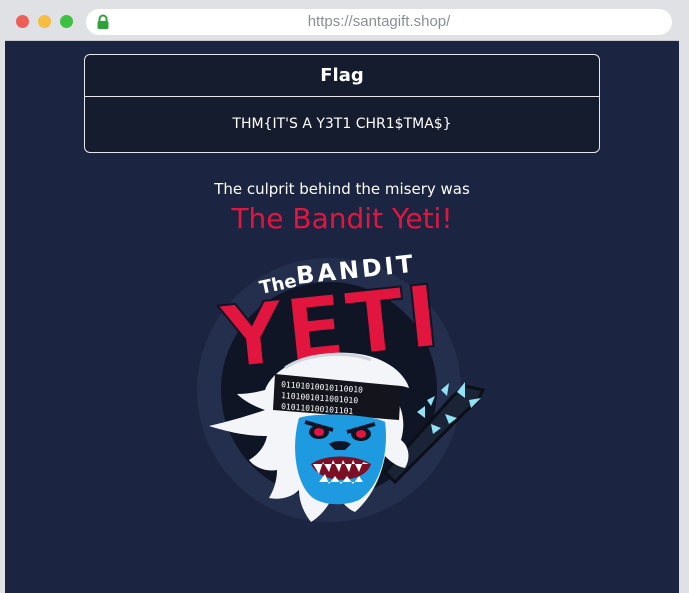  Describe the element at coordinates (44, 21) in the screenshot. I see `minimize-window-button` at that location.